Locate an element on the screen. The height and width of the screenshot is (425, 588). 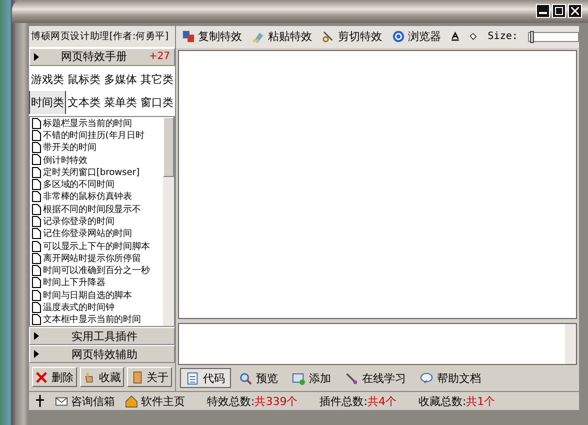
wand-icon is located at coordinates (351, 378).